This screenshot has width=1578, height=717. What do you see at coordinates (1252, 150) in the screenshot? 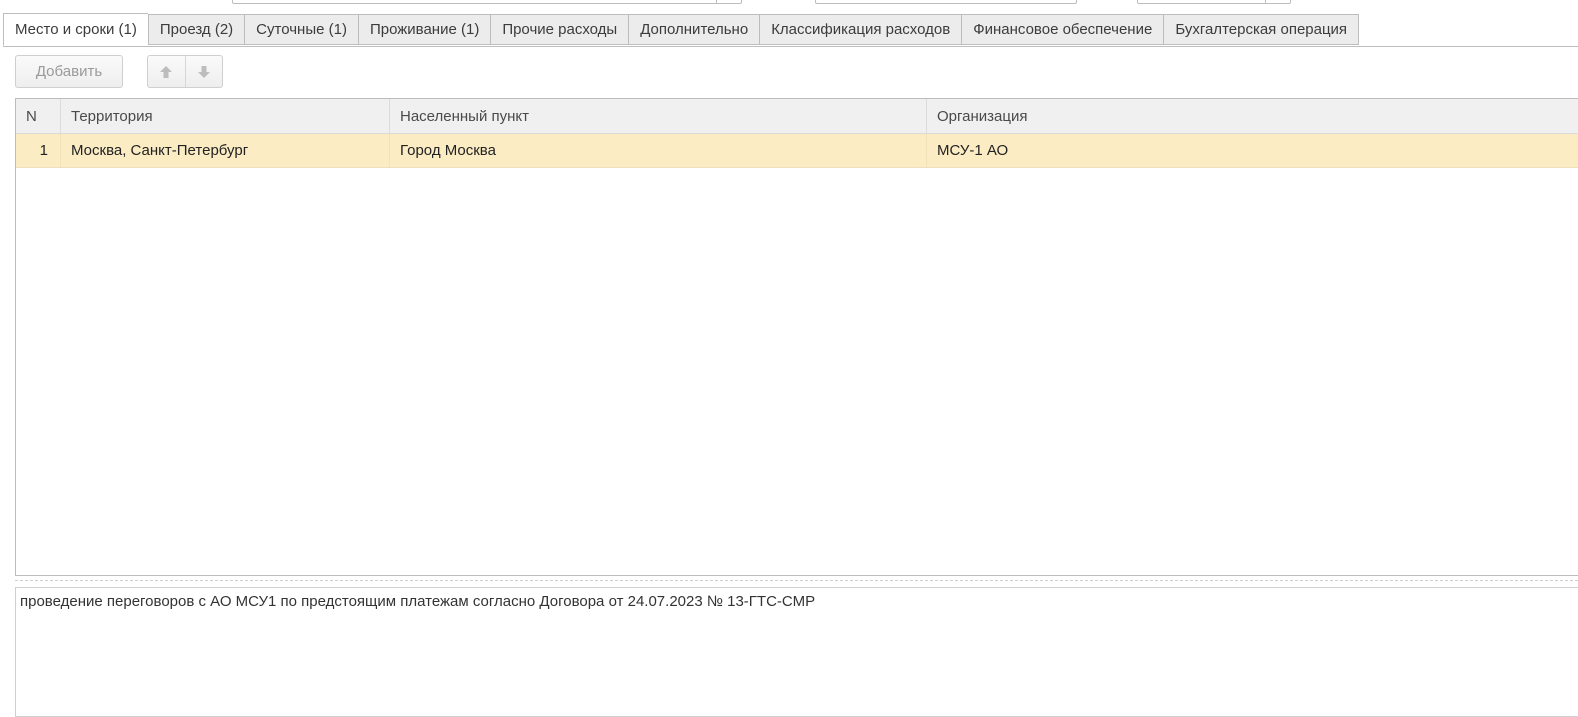
I see `cell-organization: МСУ-1 АО` at bounding box center [1252, 150].